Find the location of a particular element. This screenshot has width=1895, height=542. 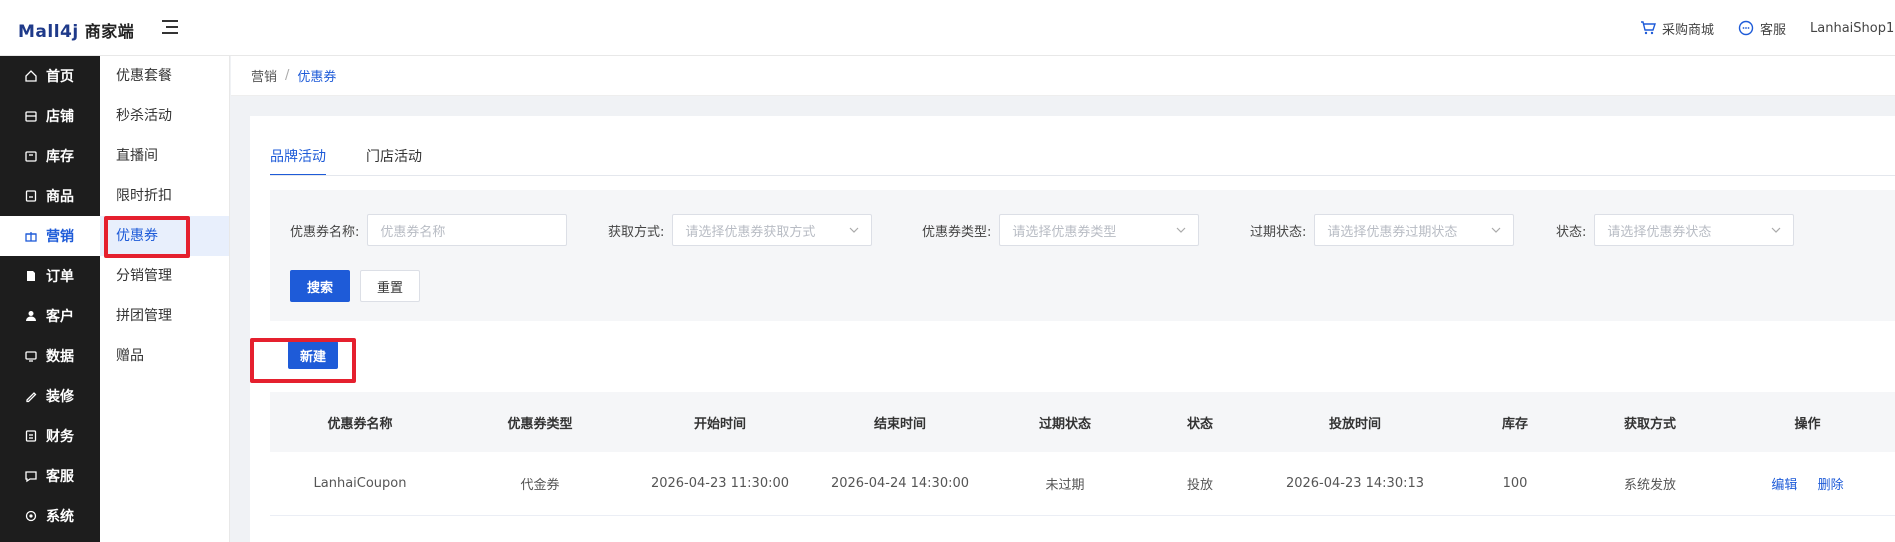

cell-release: 2026-04-23 14:30:13 is located at coordinates (1355, 483).